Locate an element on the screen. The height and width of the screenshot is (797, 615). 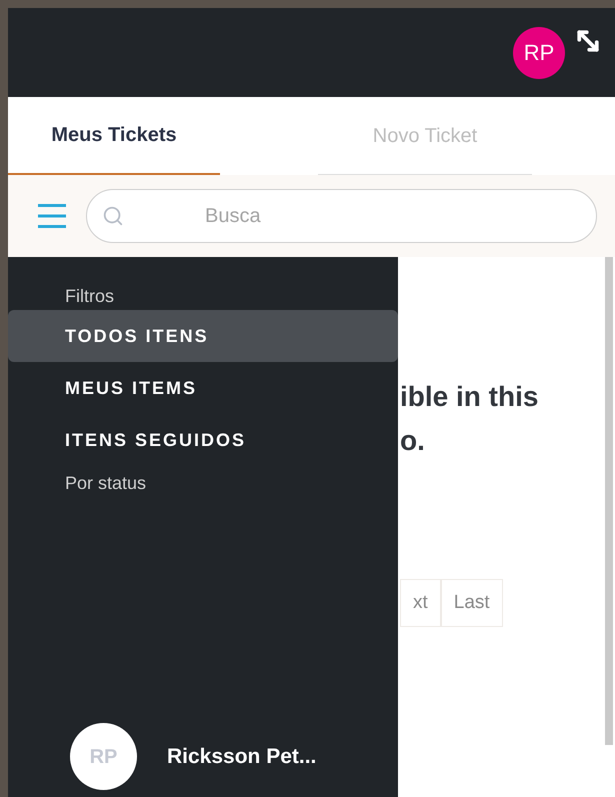
scrollbar is located at coordinates (609, 501).